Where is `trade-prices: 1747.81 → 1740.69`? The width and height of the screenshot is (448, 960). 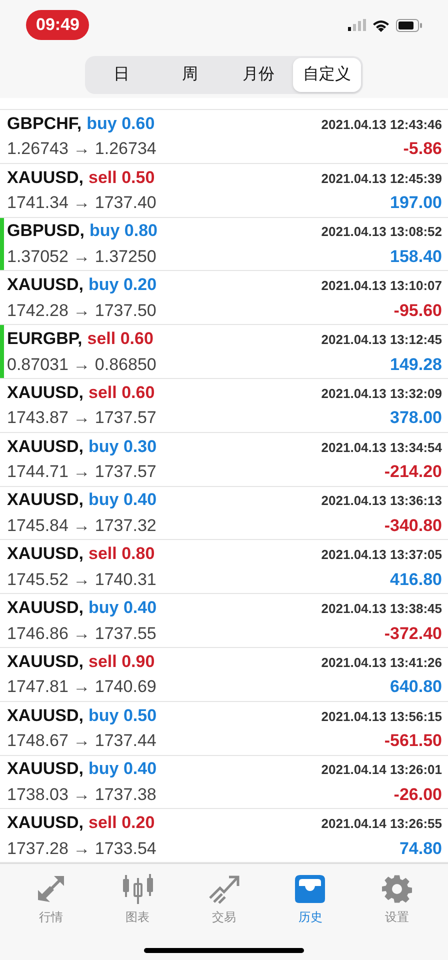
trade-prices: 1747.81 → 1740.69 is located at coordinates (81, 687).